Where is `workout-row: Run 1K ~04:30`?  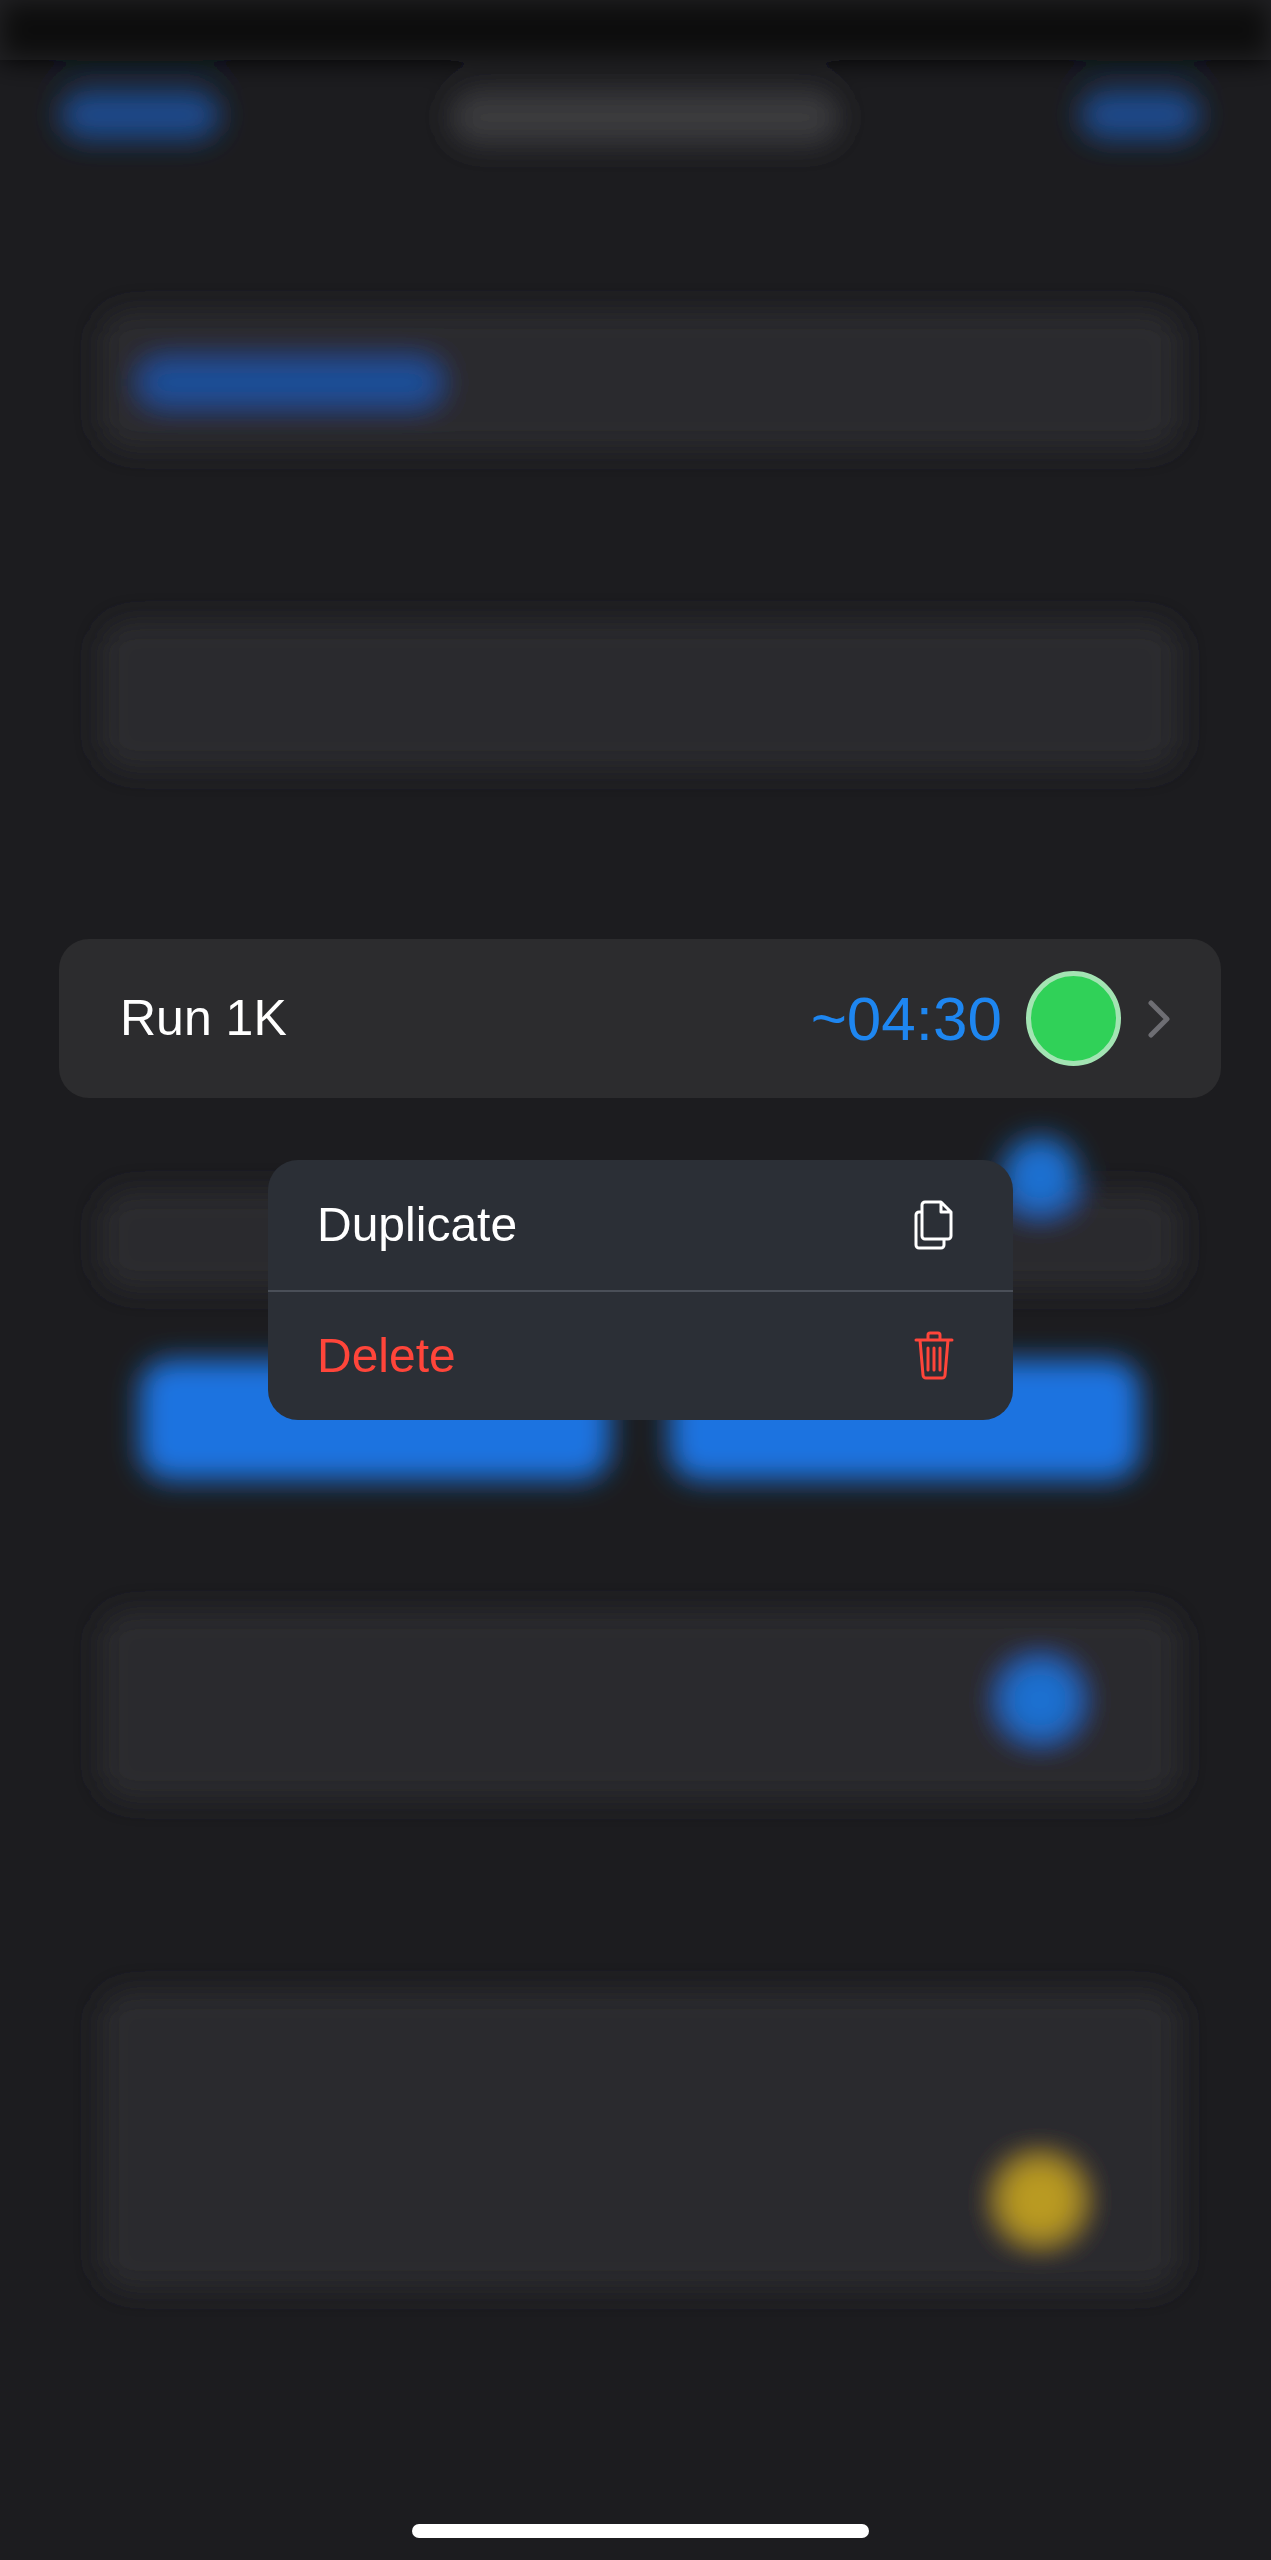
workout-row: Run 1K ~04:30 is located at coordinates (640, 1018).